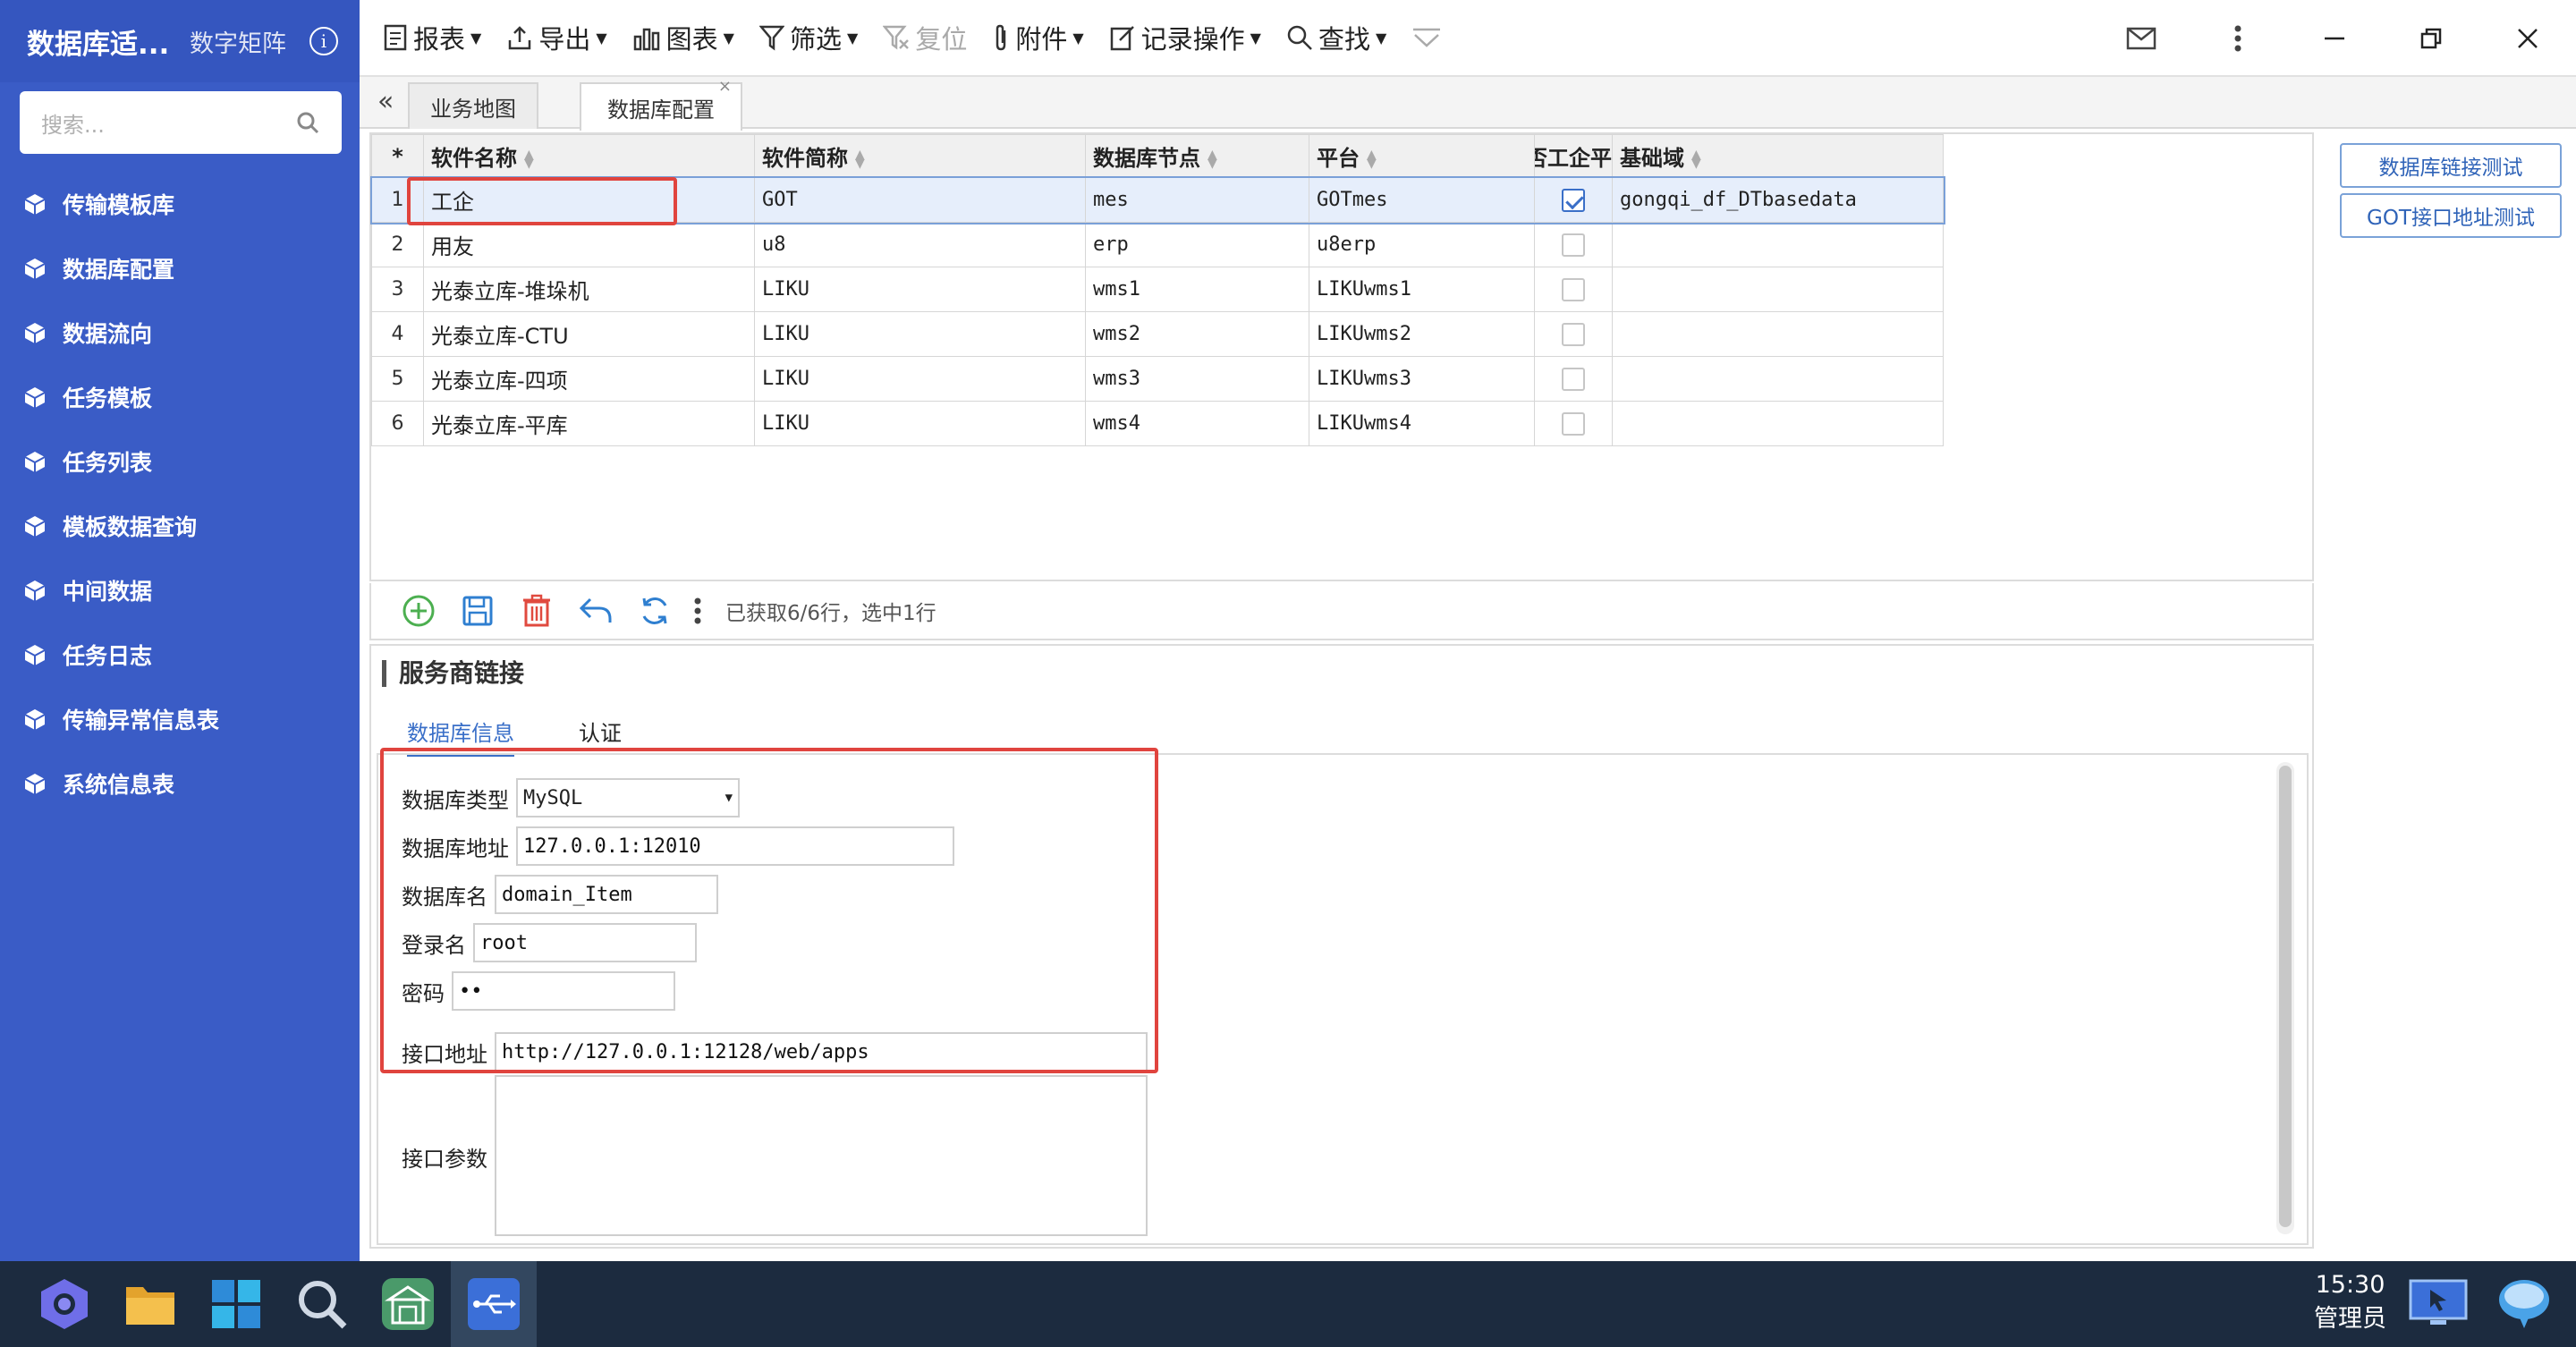  What do you see at coordinates (150, 1304) in the screenshot?
I see `file-manager-button` at bounding box center [150, 1304].